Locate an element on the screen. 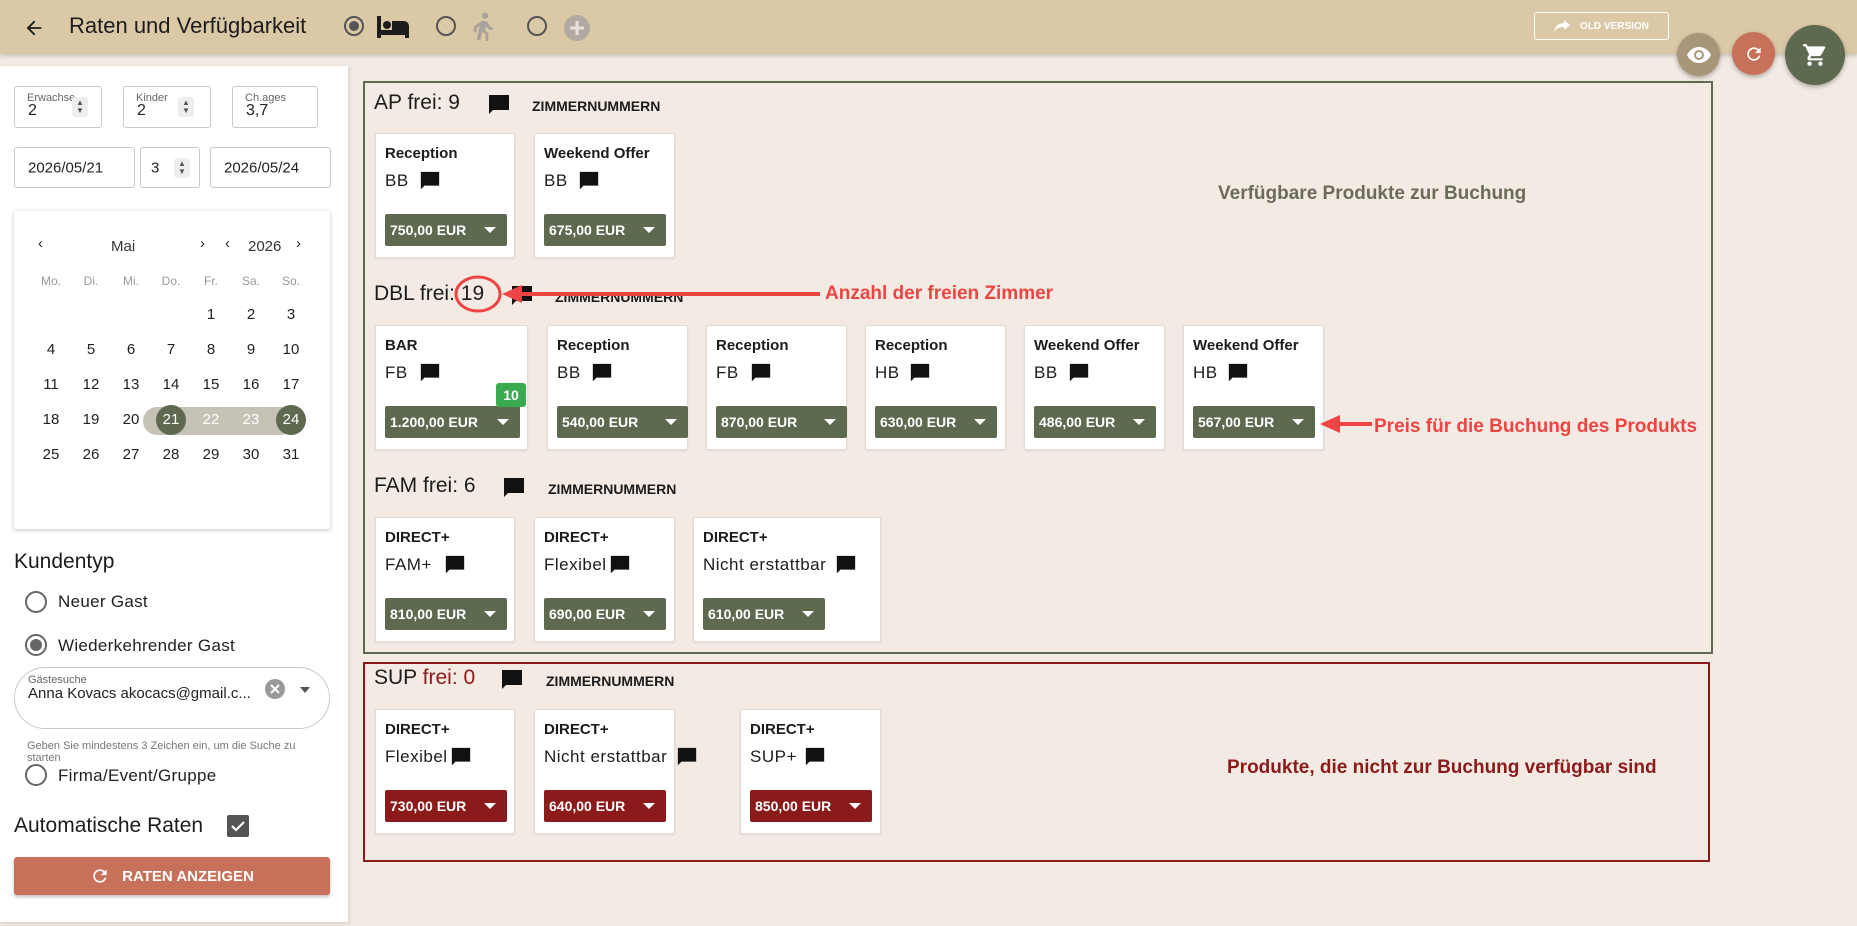 This screenshot has width=1857, height=926. nights-stepper: ▲ ▼ is located at coordinates (182, 168).